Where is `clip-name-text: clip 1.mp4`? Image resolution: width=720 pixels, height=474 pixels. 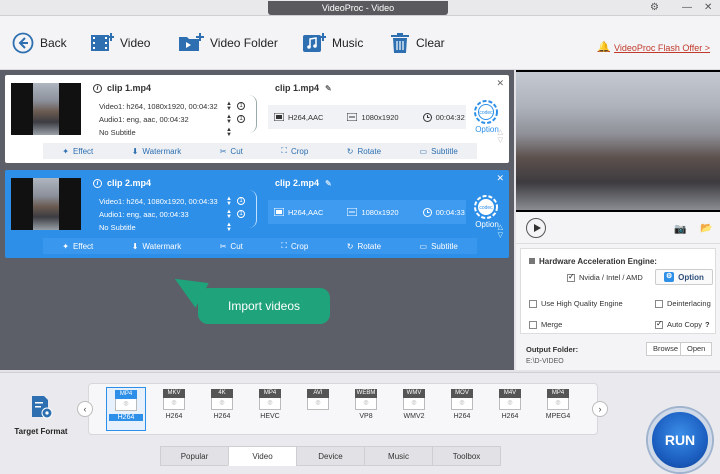
clip-name-text: clip 1.mp4 is located at coordinates (129, 88).